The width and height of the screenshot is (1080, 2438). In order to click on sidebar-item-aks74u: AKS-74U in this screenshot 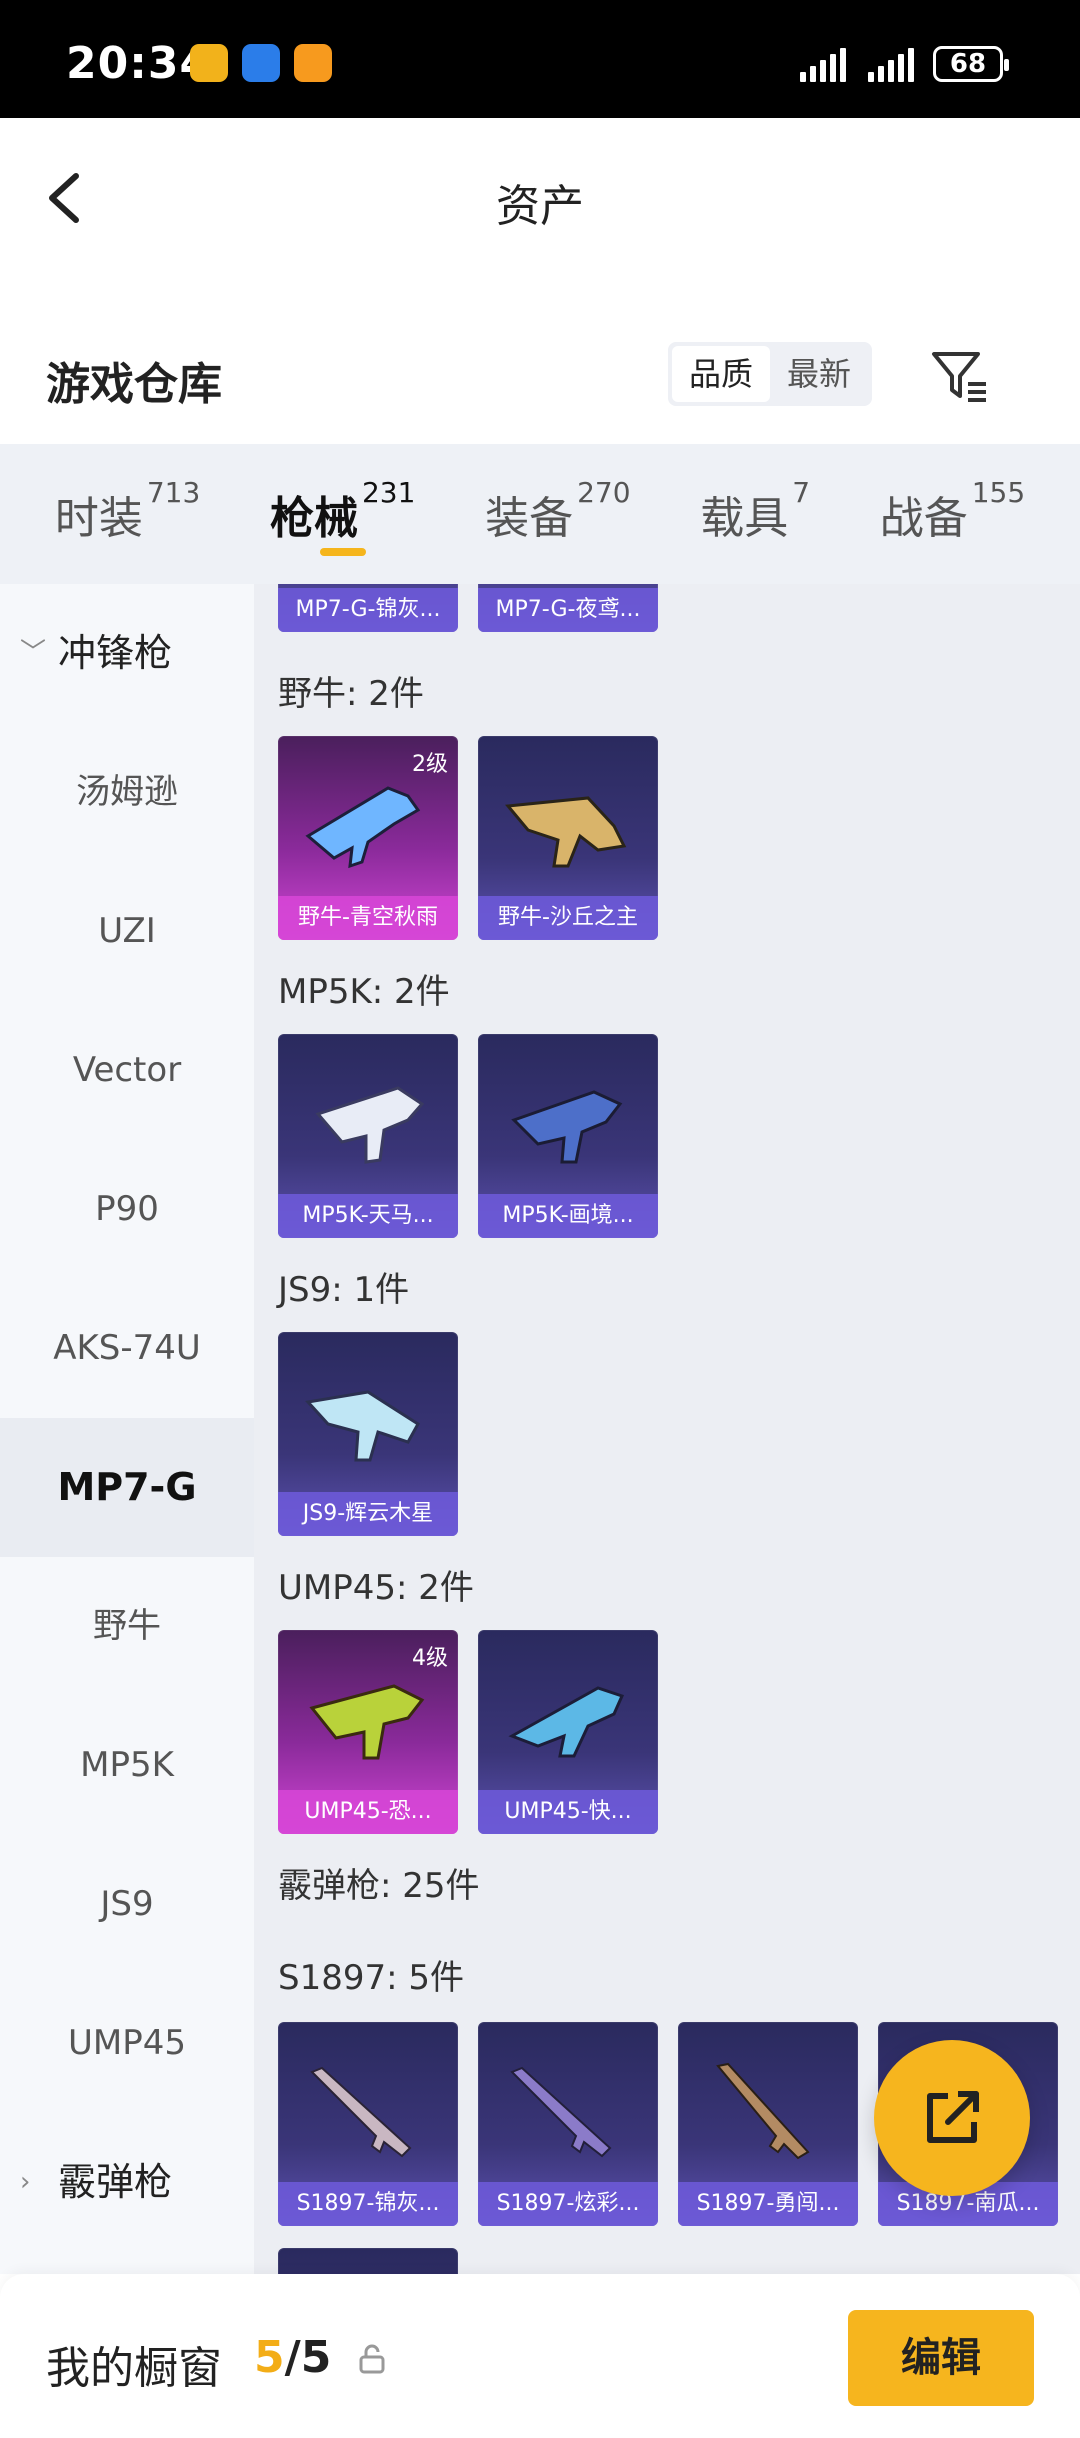, I will do `click(127, 1348)`.